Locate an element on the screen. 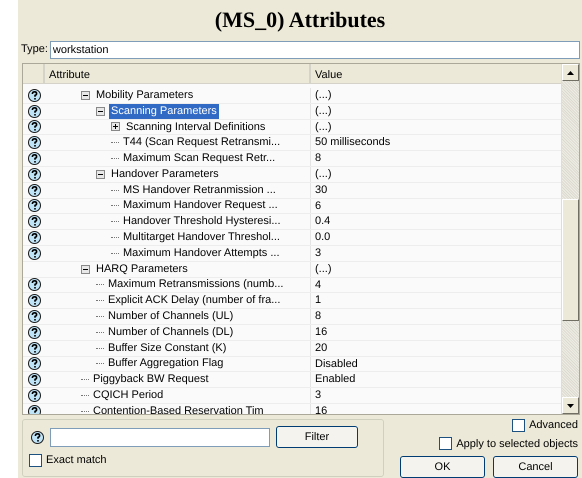 This screenshot has width=582, height=478. attribute-name: Scanning Parameters is located at coordinates (164, 111).